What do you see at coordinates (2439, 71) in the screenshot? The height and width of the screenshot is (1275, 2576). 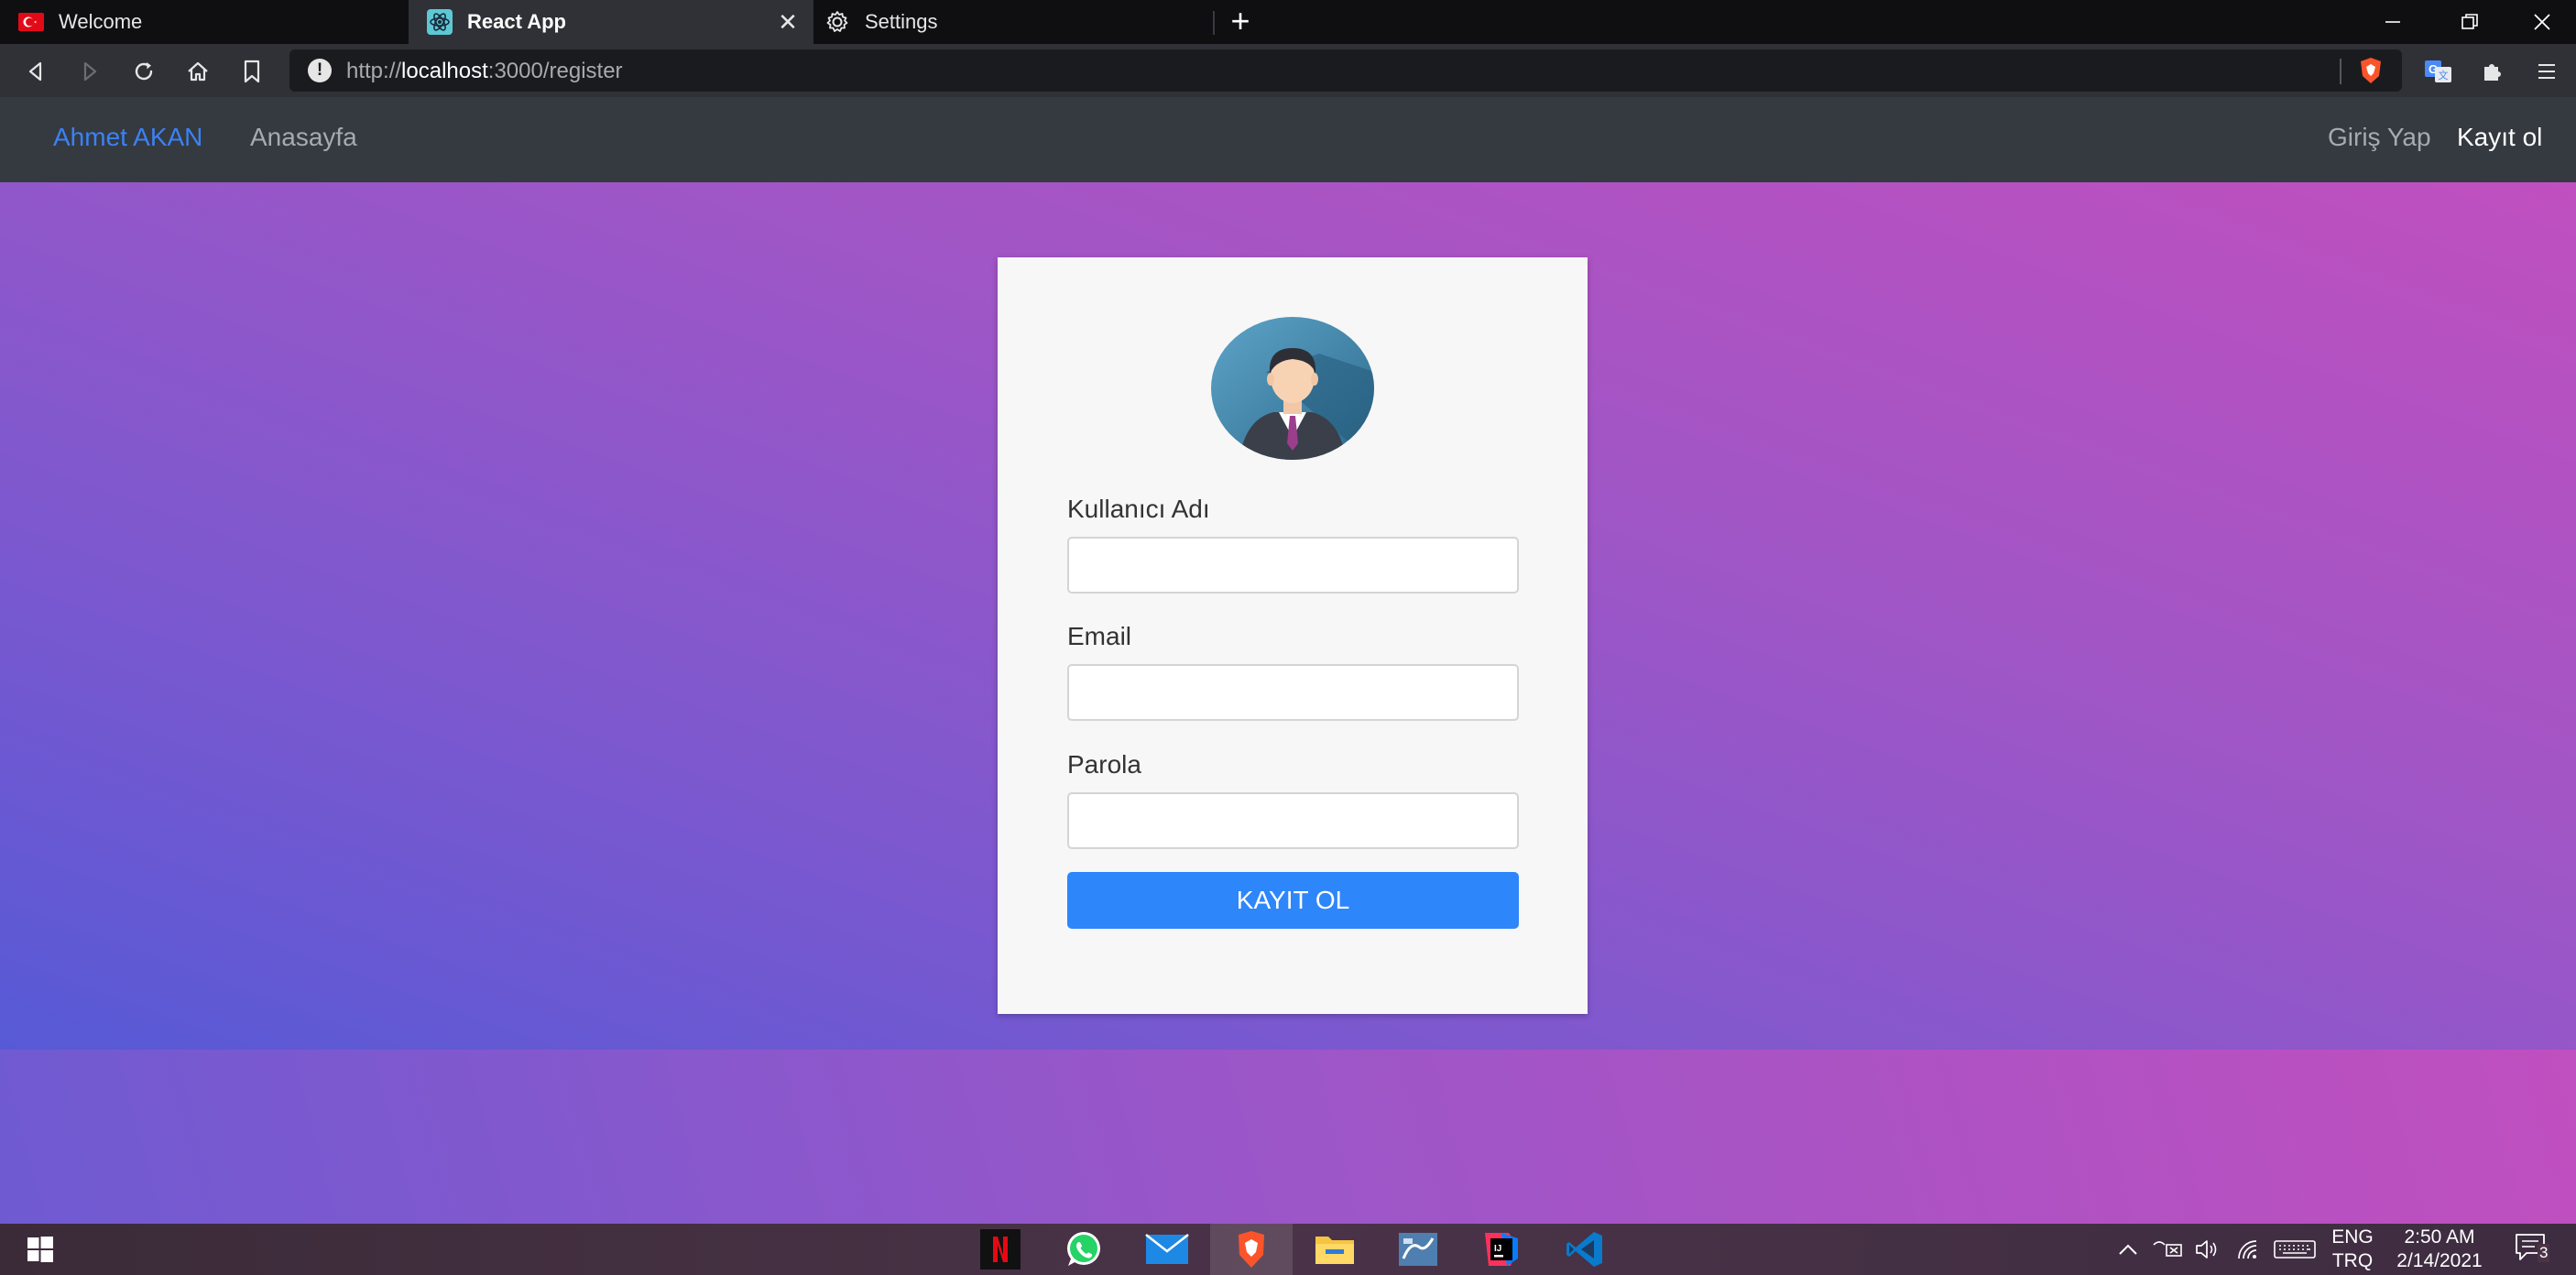 I see `translate-icon: G文` at bounding box center [2439, 71].